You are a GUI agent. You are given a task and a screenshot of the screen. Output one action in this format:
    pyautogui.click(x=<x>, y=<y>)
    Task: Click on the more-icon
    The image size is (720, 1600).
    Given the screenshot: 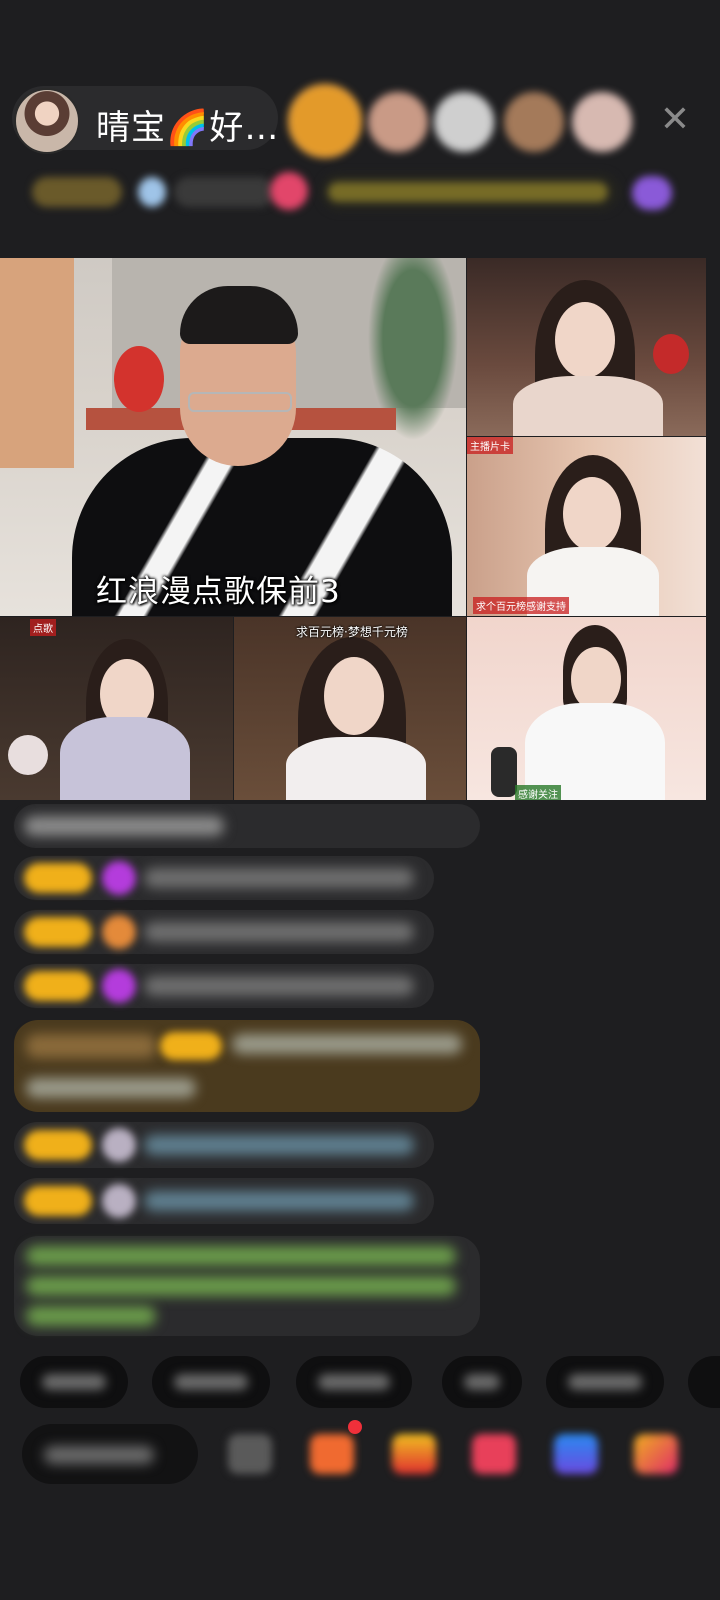 What is the action you would take?
    pyautogui.click(x=656, y=1454)
    